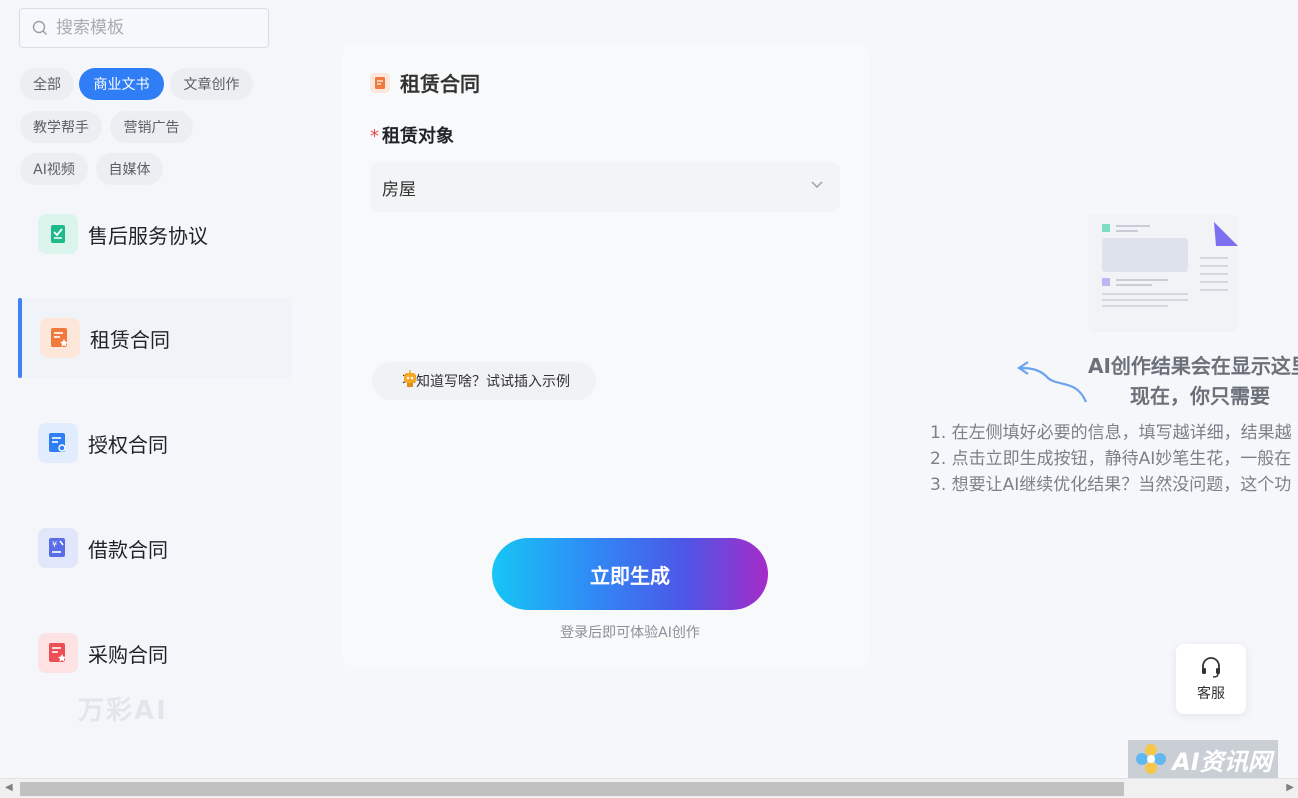  I want to click on horizontal-scrollbar: ◀ ▶, so click(649, 788).